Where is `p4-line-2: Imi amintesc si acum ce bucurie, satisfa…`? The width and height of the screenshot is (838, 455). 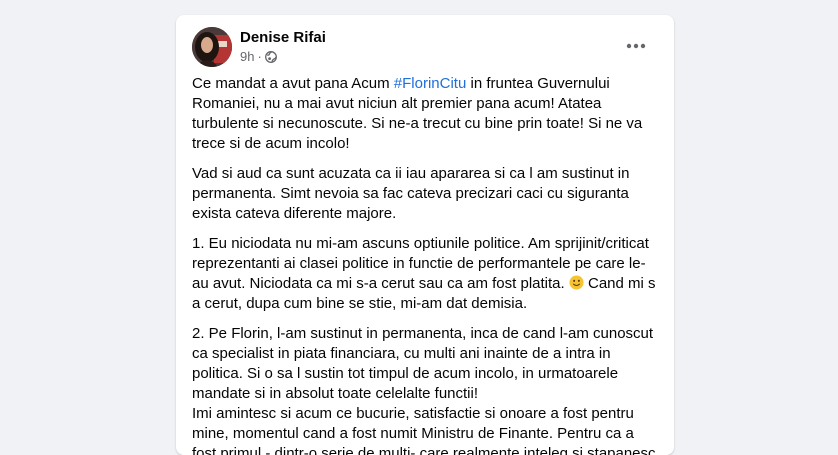
p4-line-2: Imi amintesc si acum ce bucurie, satisfa… is located at coordinates (424, 430).